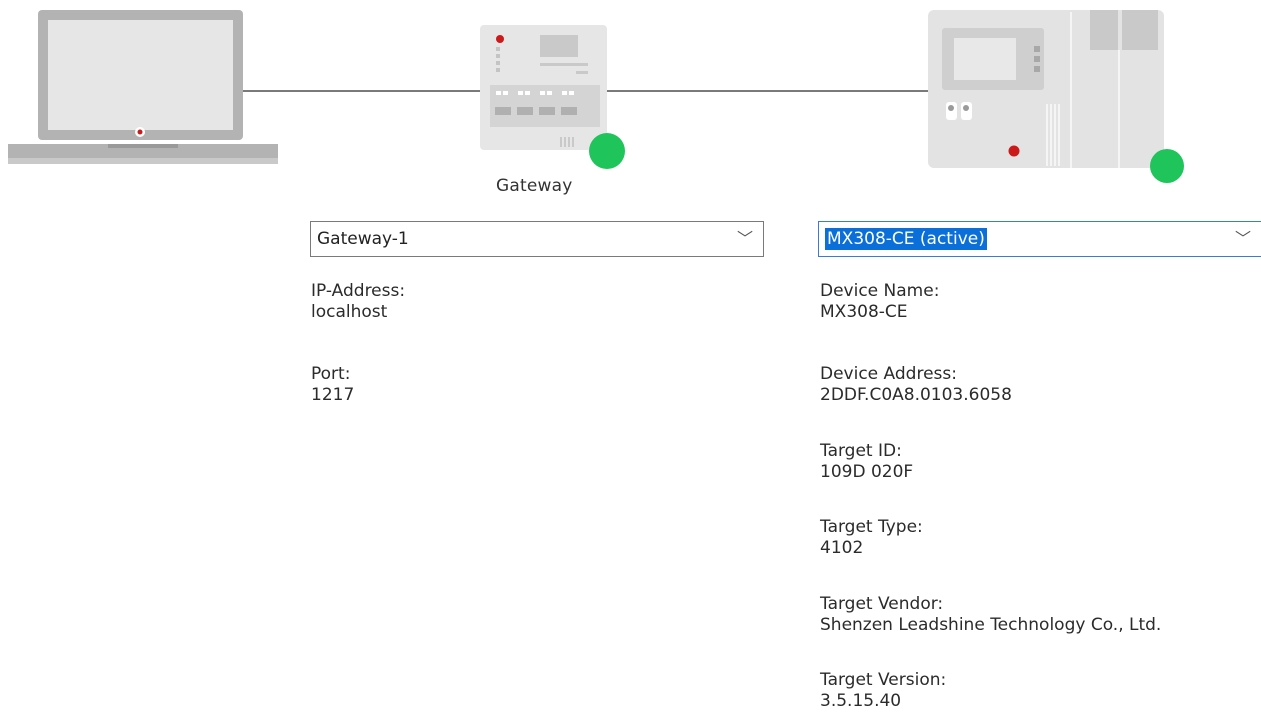 This screenshot has width=1261, height=713. I want to click on laptop-icon, so click(144, 90).